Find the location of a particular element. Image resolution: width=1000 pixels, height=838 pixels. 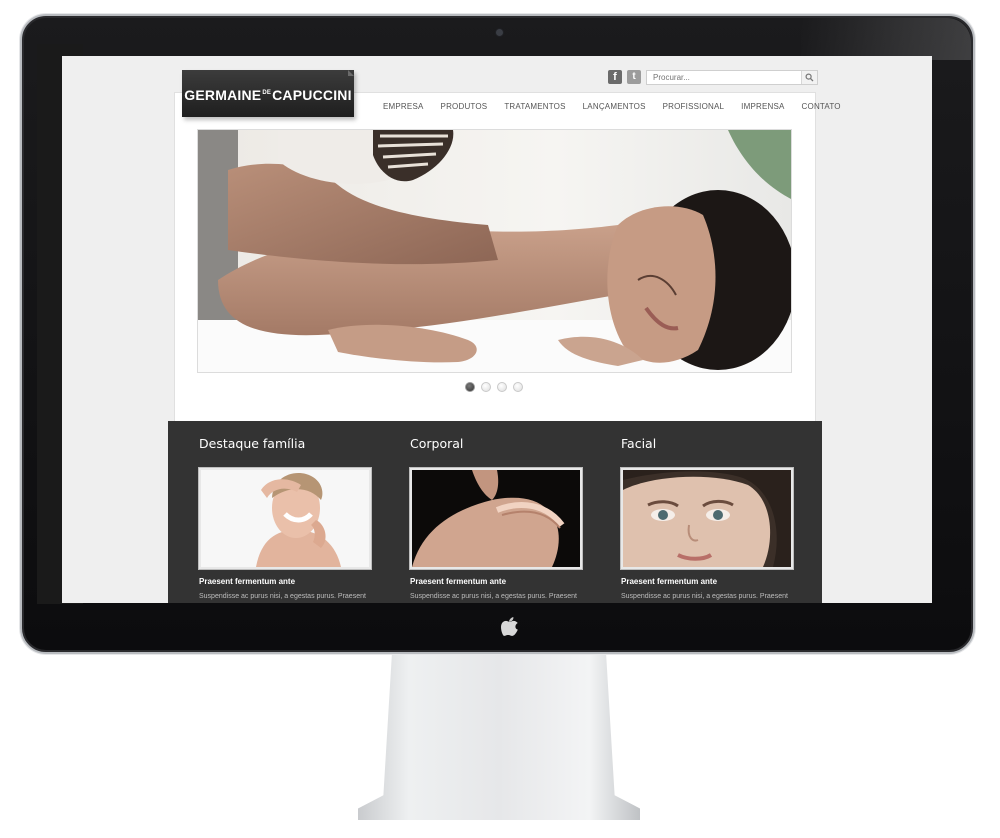

feature-photo-face is located at coordinates (707, 518).